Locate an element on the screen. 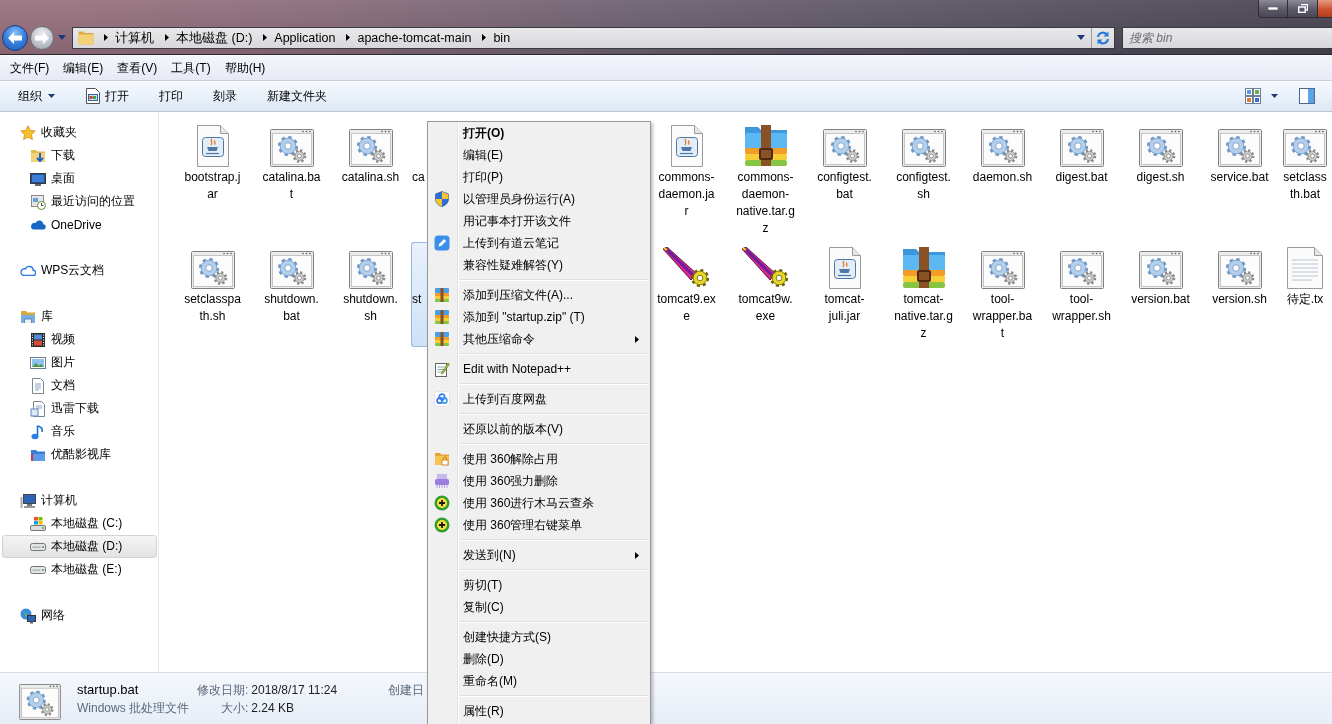 The width and height of the screenshot is (1332, 724). sidebar-item: 本地磁盘 (D:) is located at coordinates (79, 546).